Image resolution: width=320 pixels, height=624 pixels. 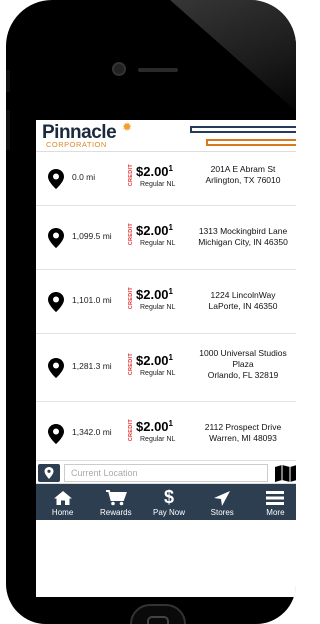 I want to click on map-button, so click(x=285, y=473).